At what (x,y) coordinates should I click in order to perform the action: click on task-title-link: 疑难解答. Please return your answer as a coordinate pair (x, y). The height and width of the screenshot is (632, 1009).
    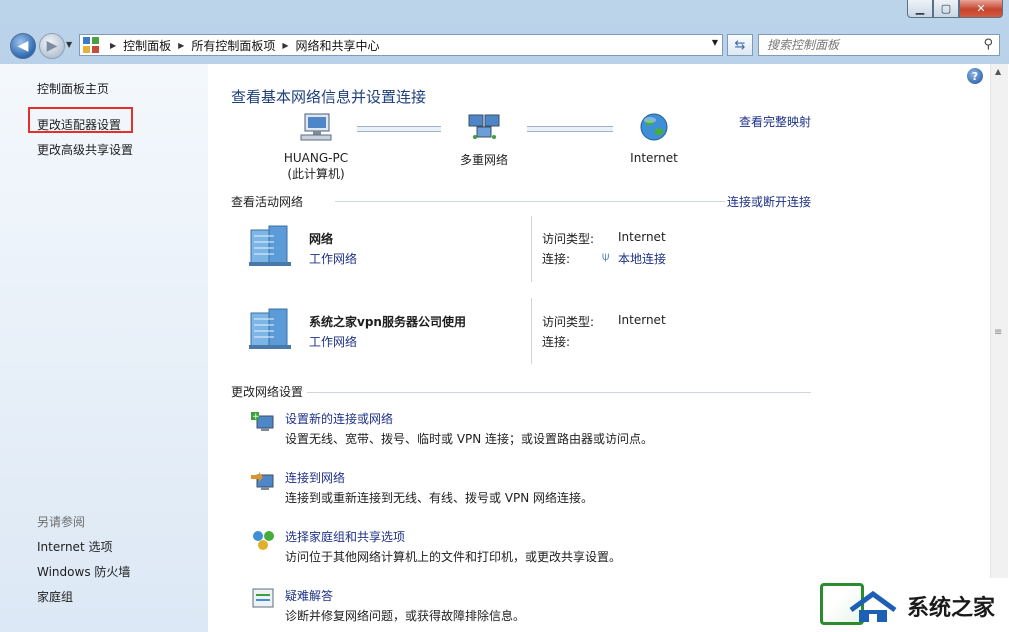
    Looking at the image, I should click on (309, 595).